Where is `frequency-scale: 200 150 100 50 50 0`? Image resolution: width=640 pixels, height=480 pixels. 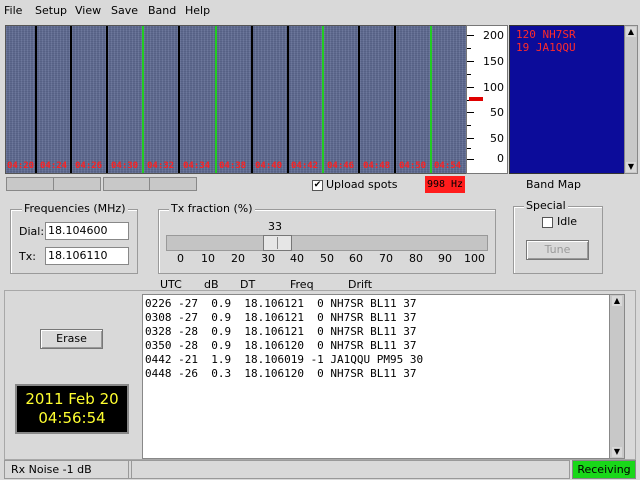 frequency-scale: 200 150 100 50 50 0 is located at coordinates (487, 99).